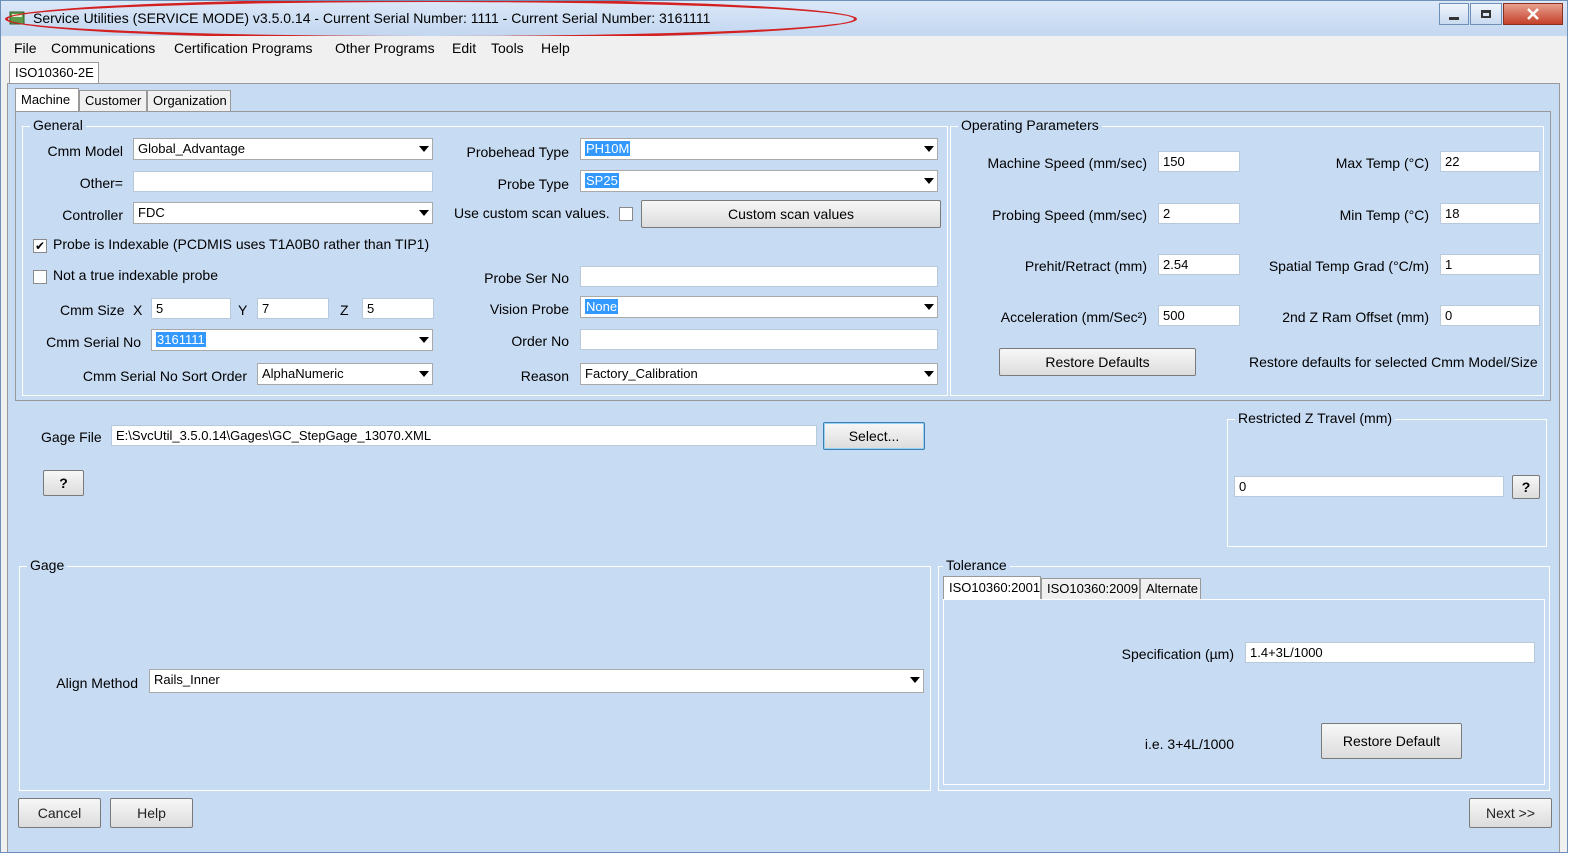  What do you see at coordinates (540, 341) in the screenshot?
I see `order-no-label: Order No` at bounding box center [540, 341].